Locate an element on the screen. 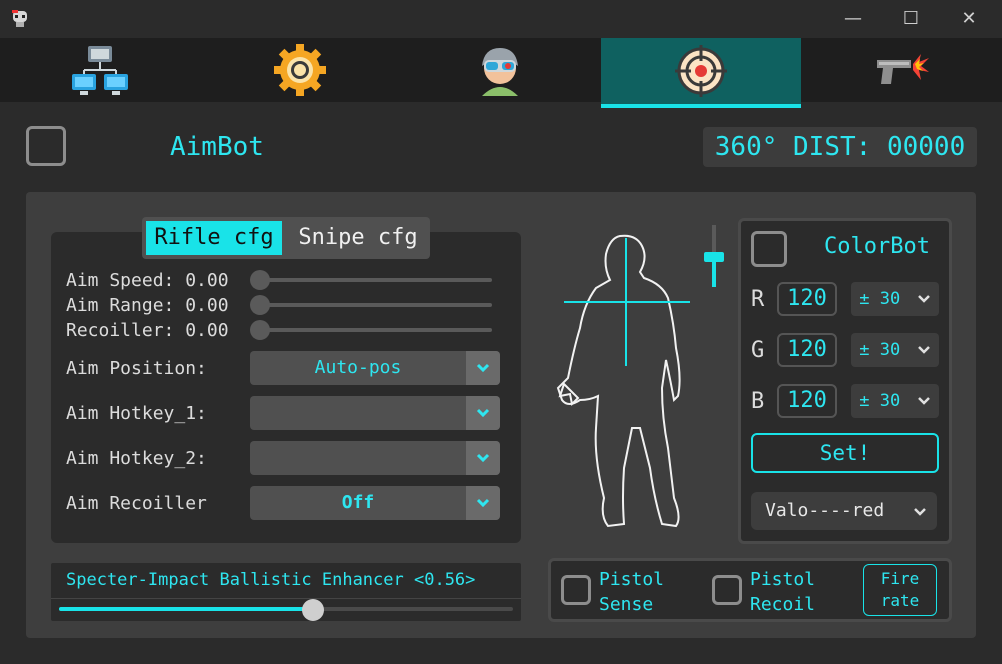 The height and width of the screenshot is (664, 1002). aim-range-slider is located at coordinates (372, 305).